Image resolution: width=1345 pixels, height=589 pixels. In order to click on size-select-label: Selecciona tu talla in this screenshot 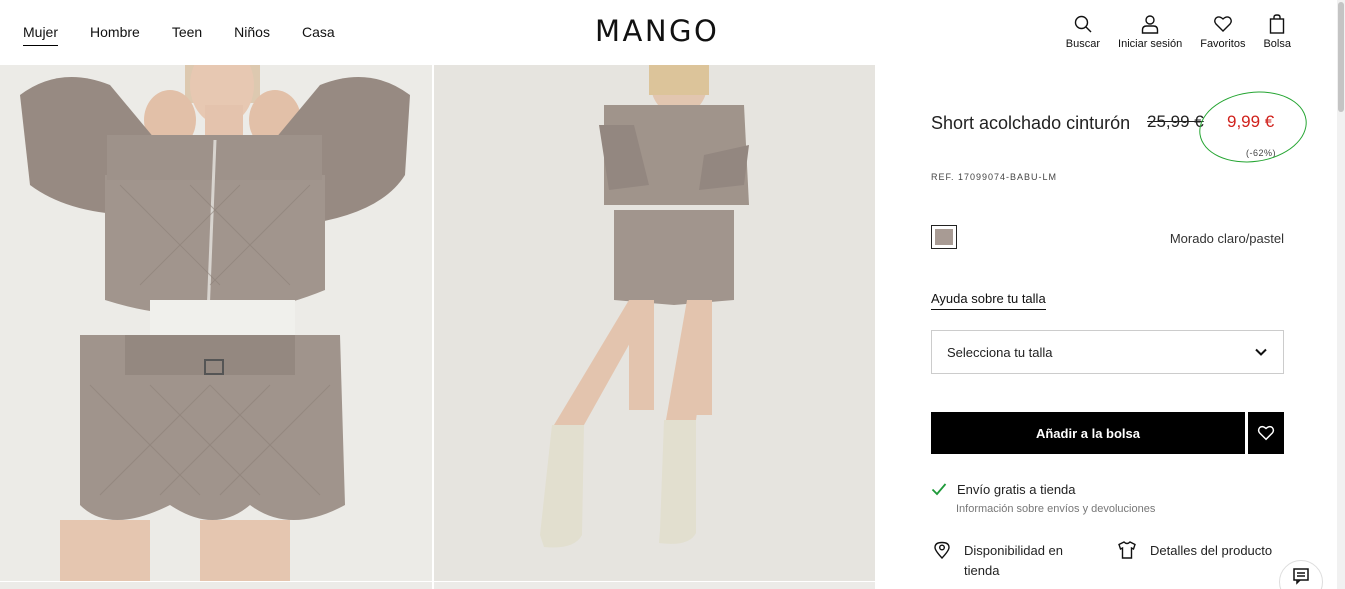, I will do `click(1000, 352)`.